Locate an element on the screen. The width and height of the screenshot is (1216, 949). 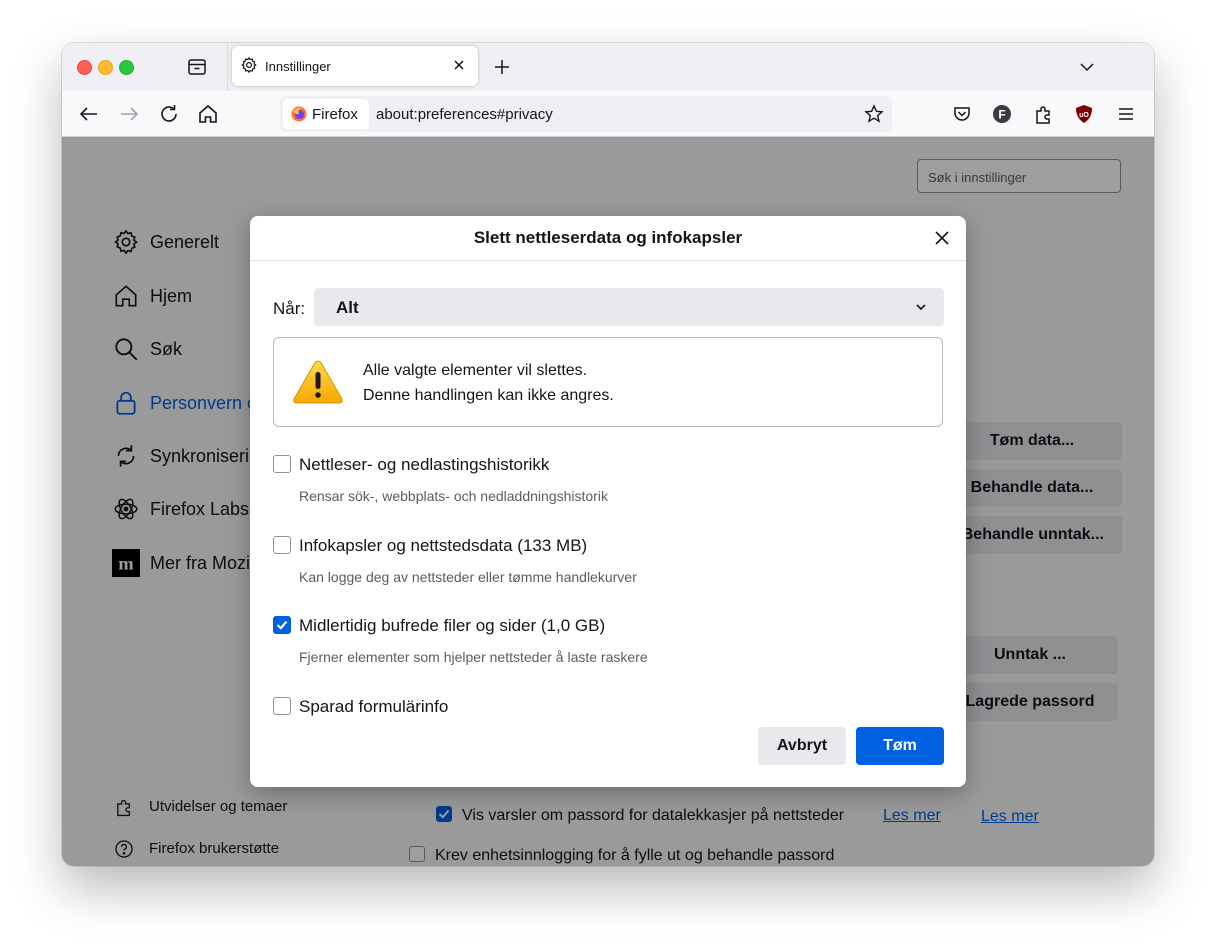
warning-triangle-icon is located at coordinates (318, 382).